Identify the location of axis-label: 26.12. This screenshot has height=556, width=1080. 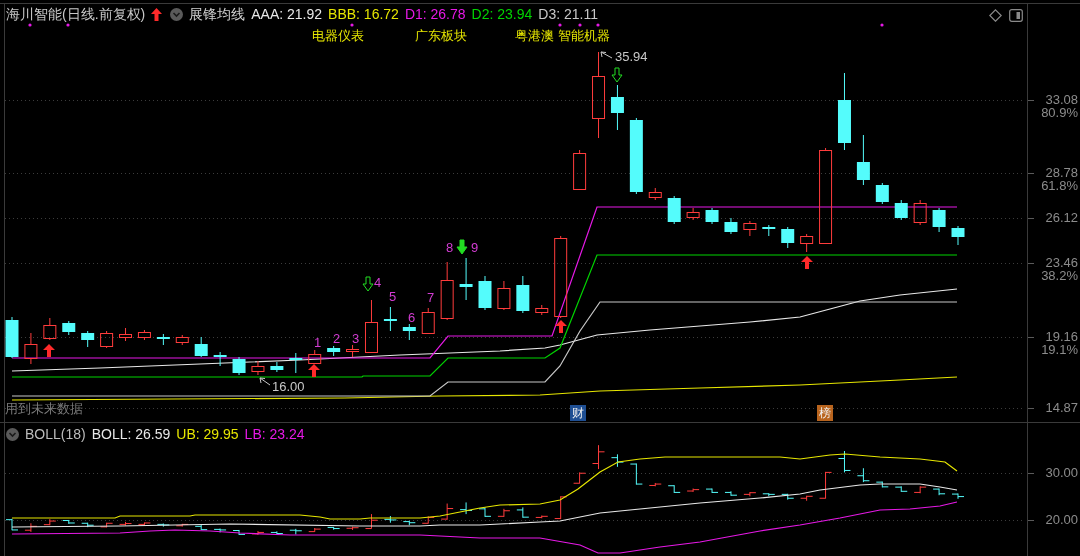
(1061, 218).